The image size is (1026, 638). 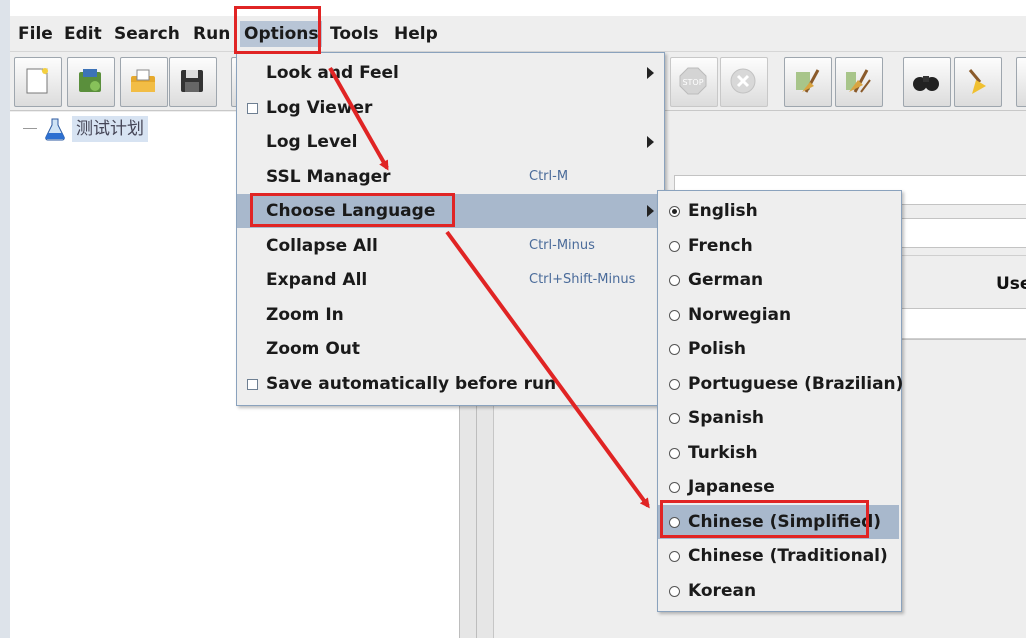 I want to click on language-option: Japanese, so click(x=778, y=487).